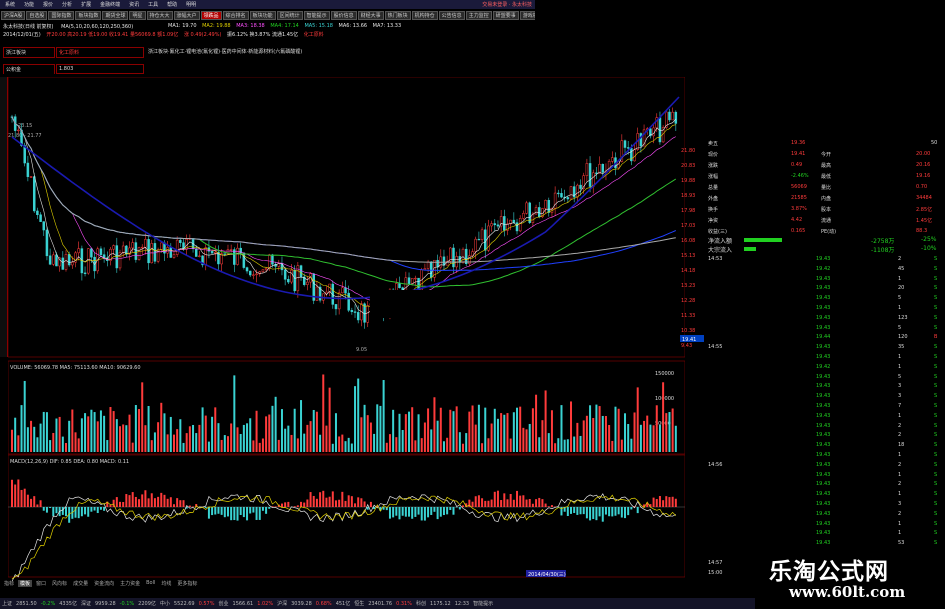 The image size is (945, 609). What do you see at coordinates (186, 15) in the screenshot?
I see `tab-item: 涨幅大户` at bounding box center [186, 15].